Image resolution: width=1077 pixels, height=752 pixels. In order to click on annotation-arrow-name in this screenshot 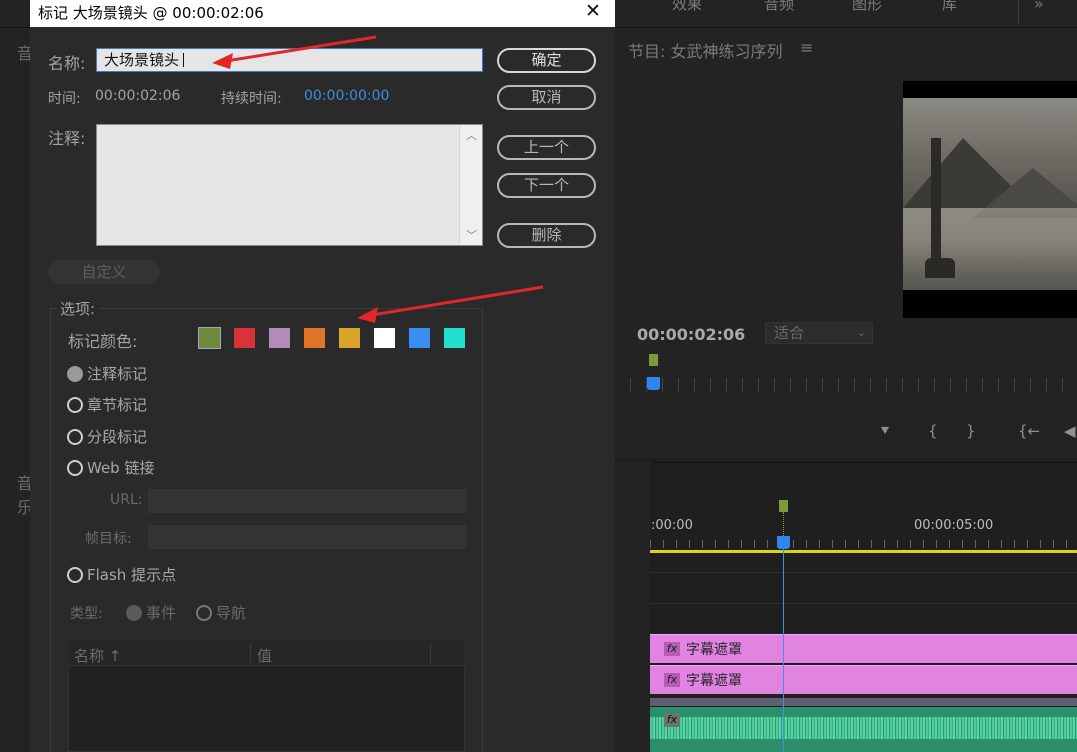, I will do `click(294, 52)`.